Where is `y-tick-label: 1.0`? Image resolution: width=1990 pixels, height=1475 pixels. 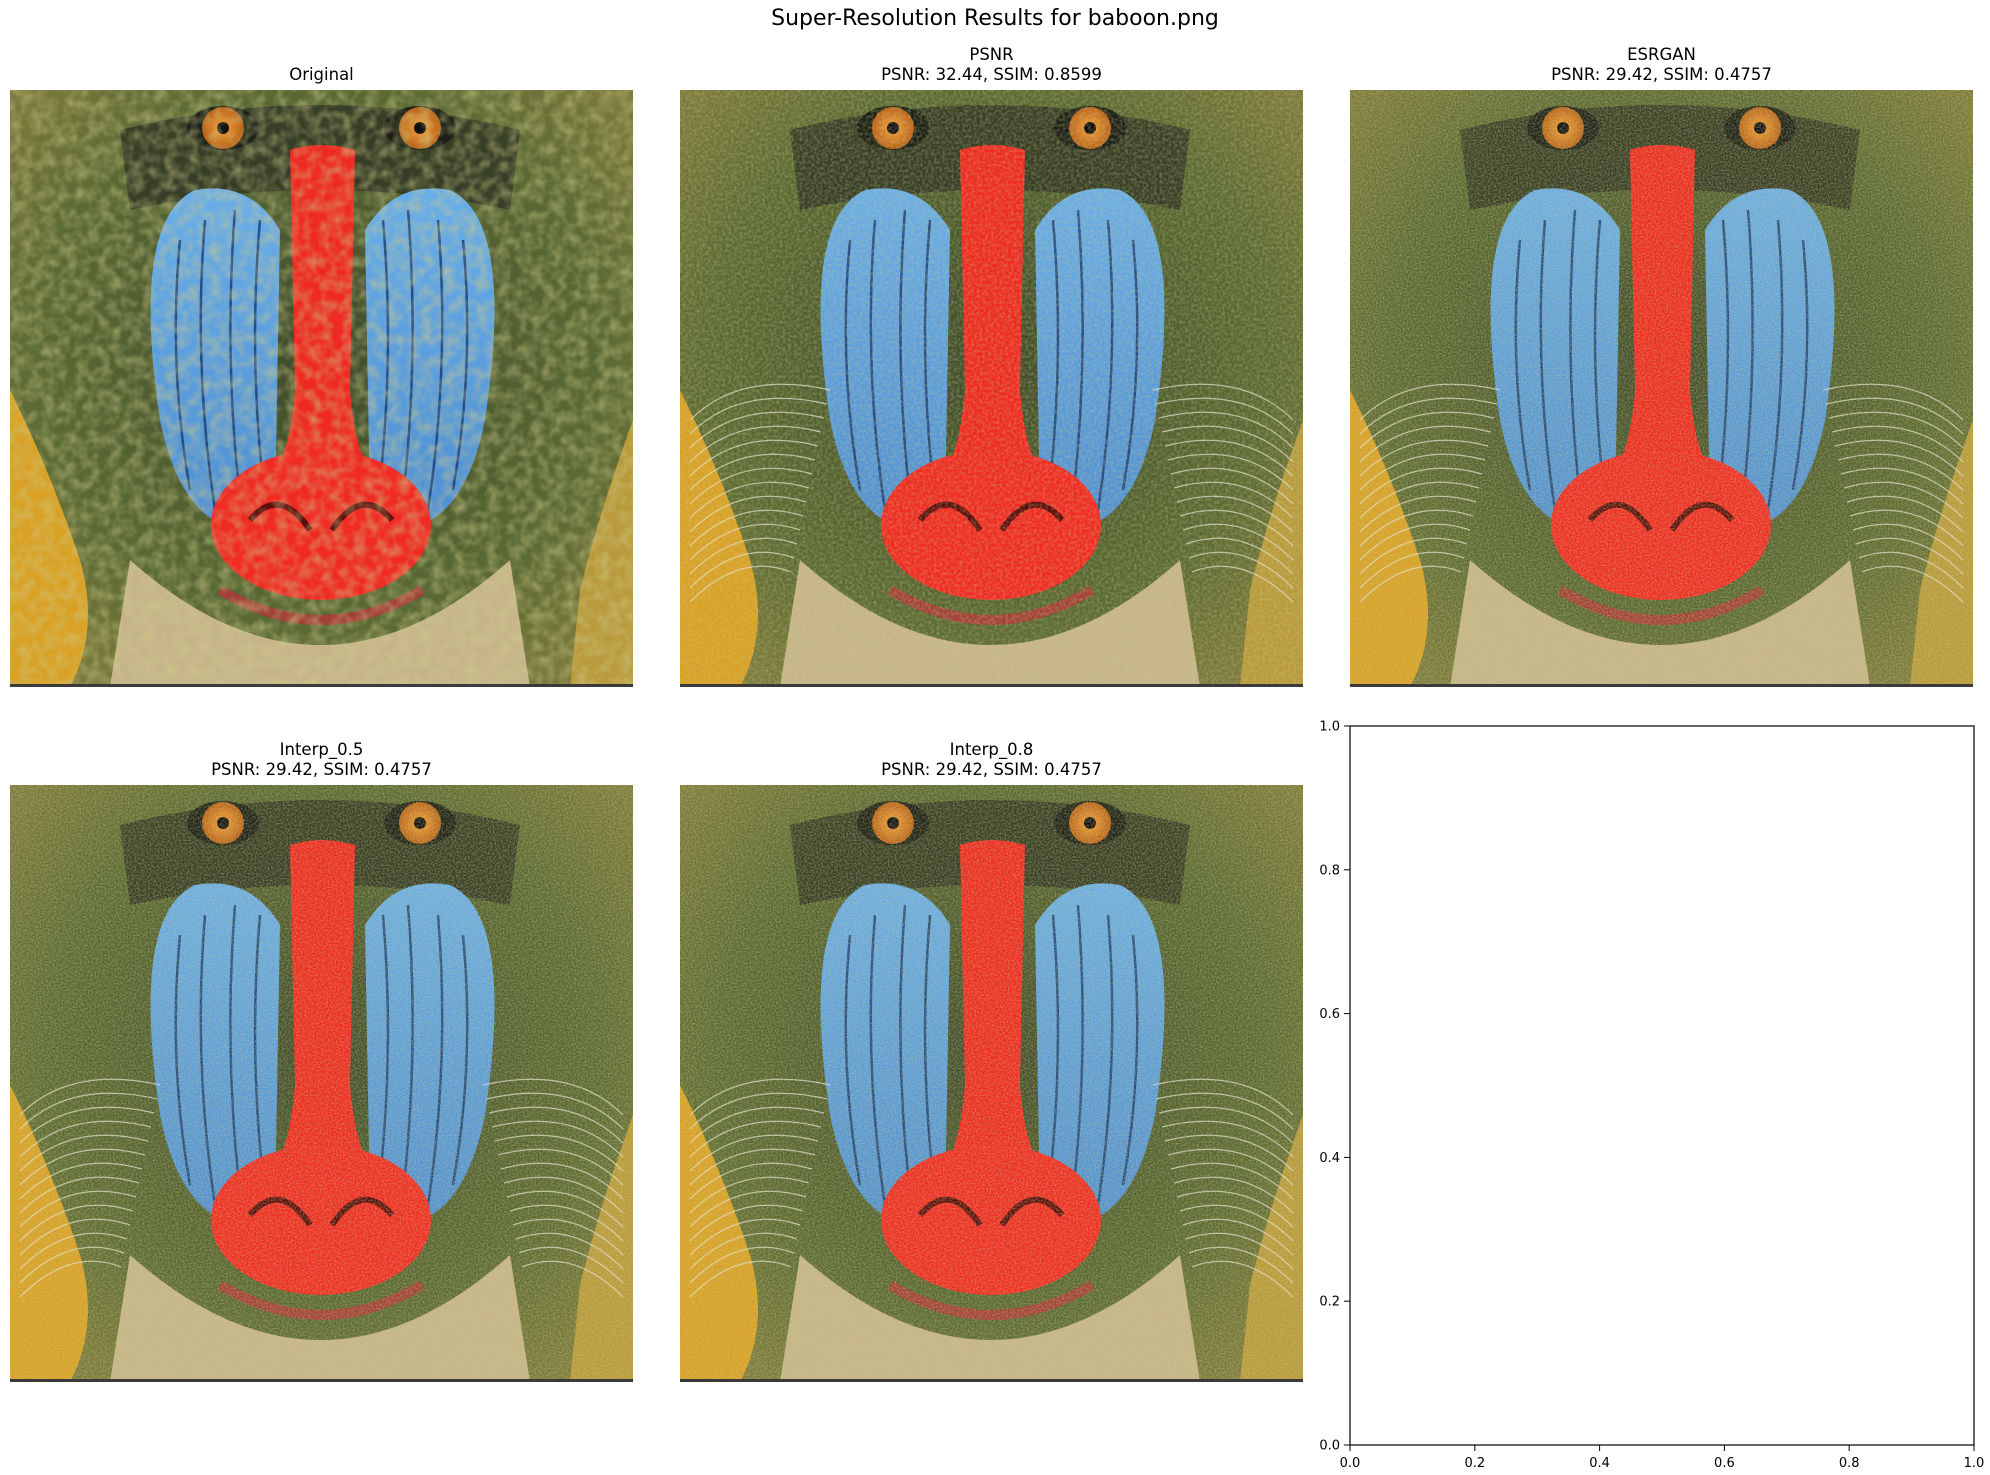 y-tick-label: 1.0 is located at coordinates (1329, 727).